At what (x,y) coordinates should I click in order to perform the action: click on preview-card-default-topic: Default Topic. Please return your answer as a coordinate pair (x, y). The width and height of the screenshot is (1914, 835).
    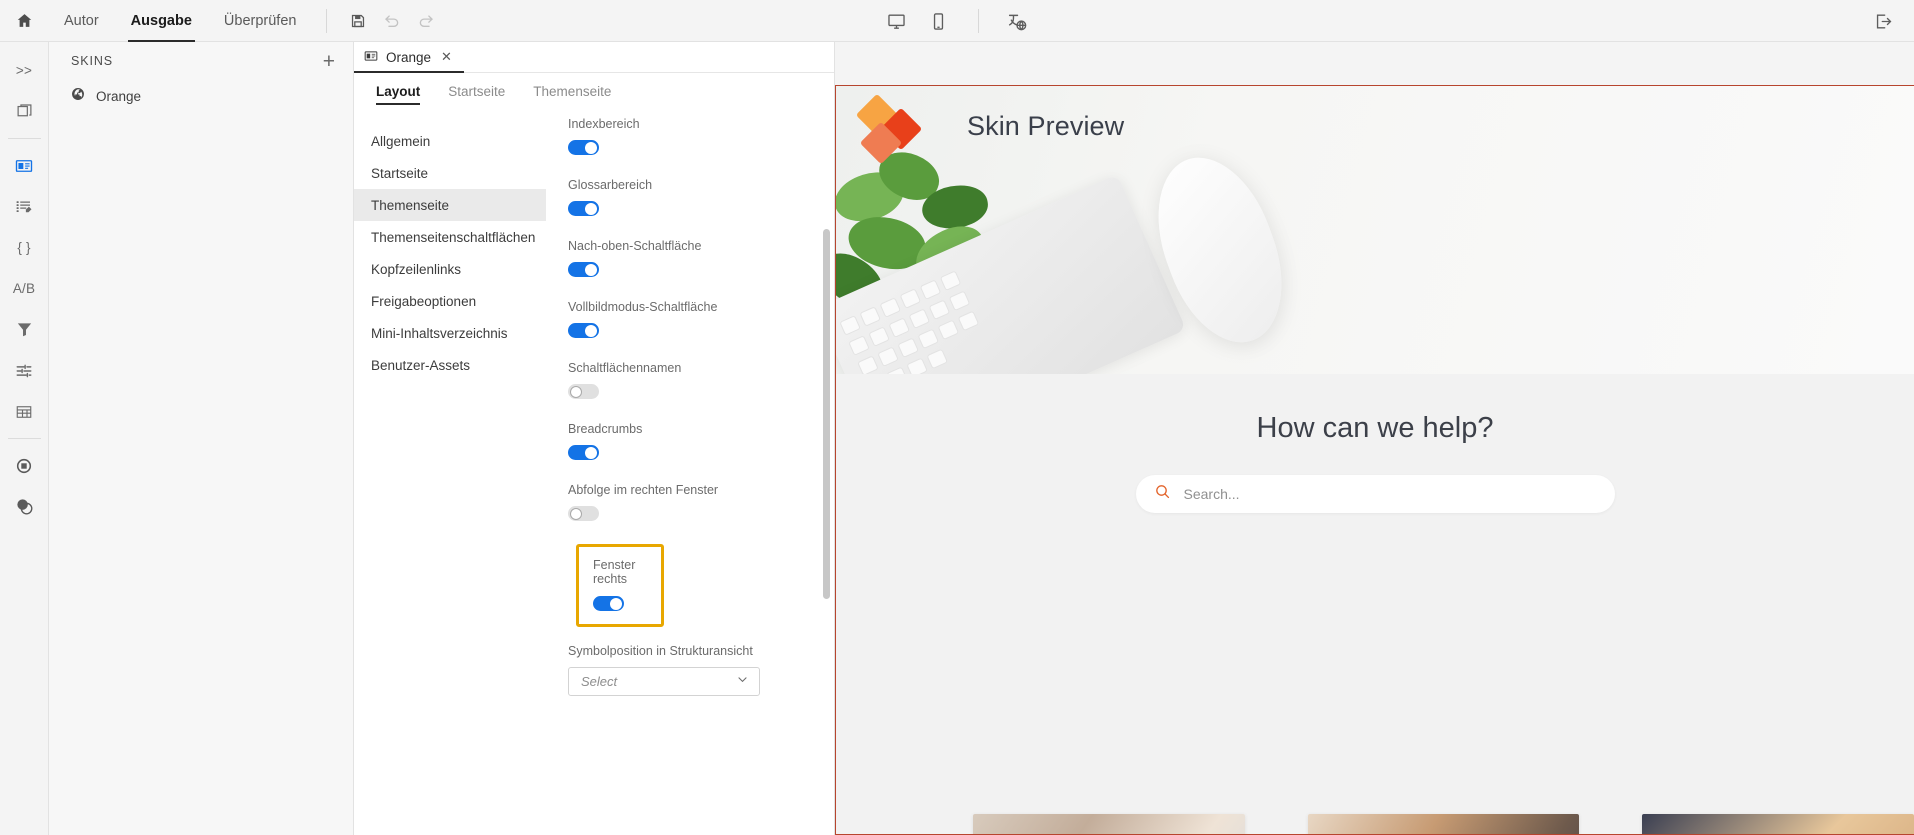
    Looking at the image, I should click on (1778, 824).